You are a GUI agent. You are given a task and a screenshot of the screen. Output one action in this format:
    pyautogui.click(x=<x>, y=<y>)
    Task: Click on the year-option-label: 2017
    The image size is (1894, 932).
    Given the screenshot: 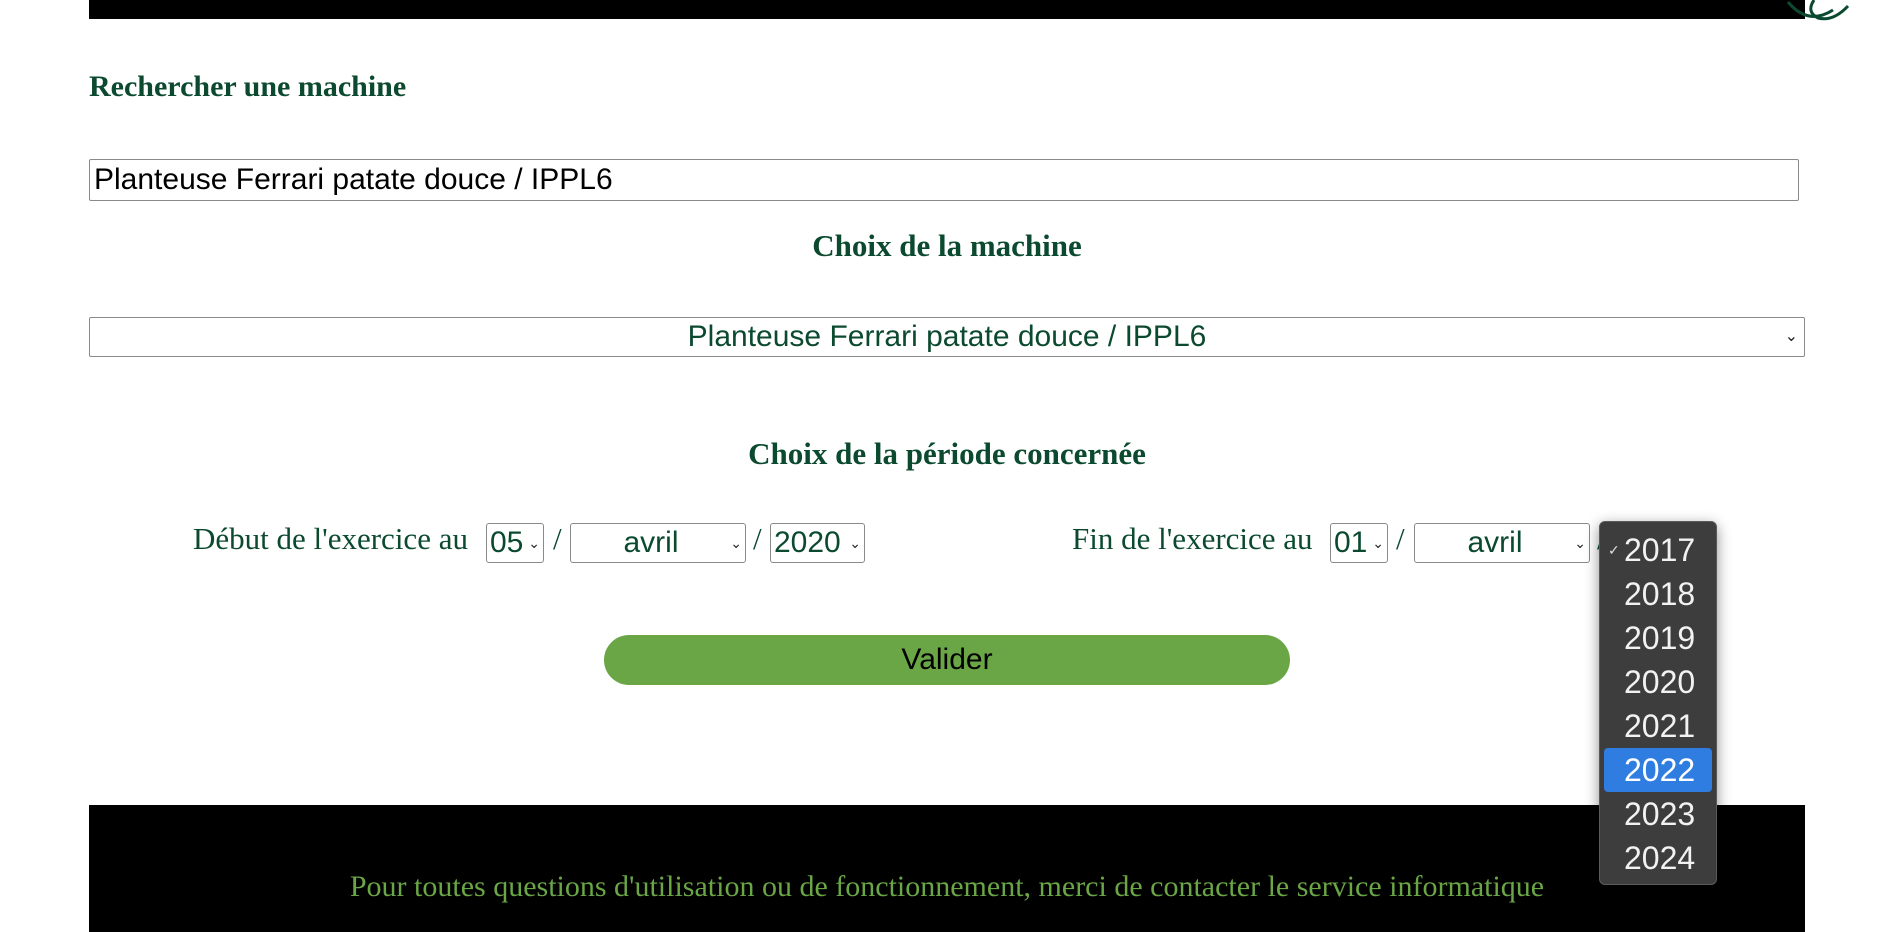 What is the action you would take?
    pyautogui.click(x=1660, y=550)
    